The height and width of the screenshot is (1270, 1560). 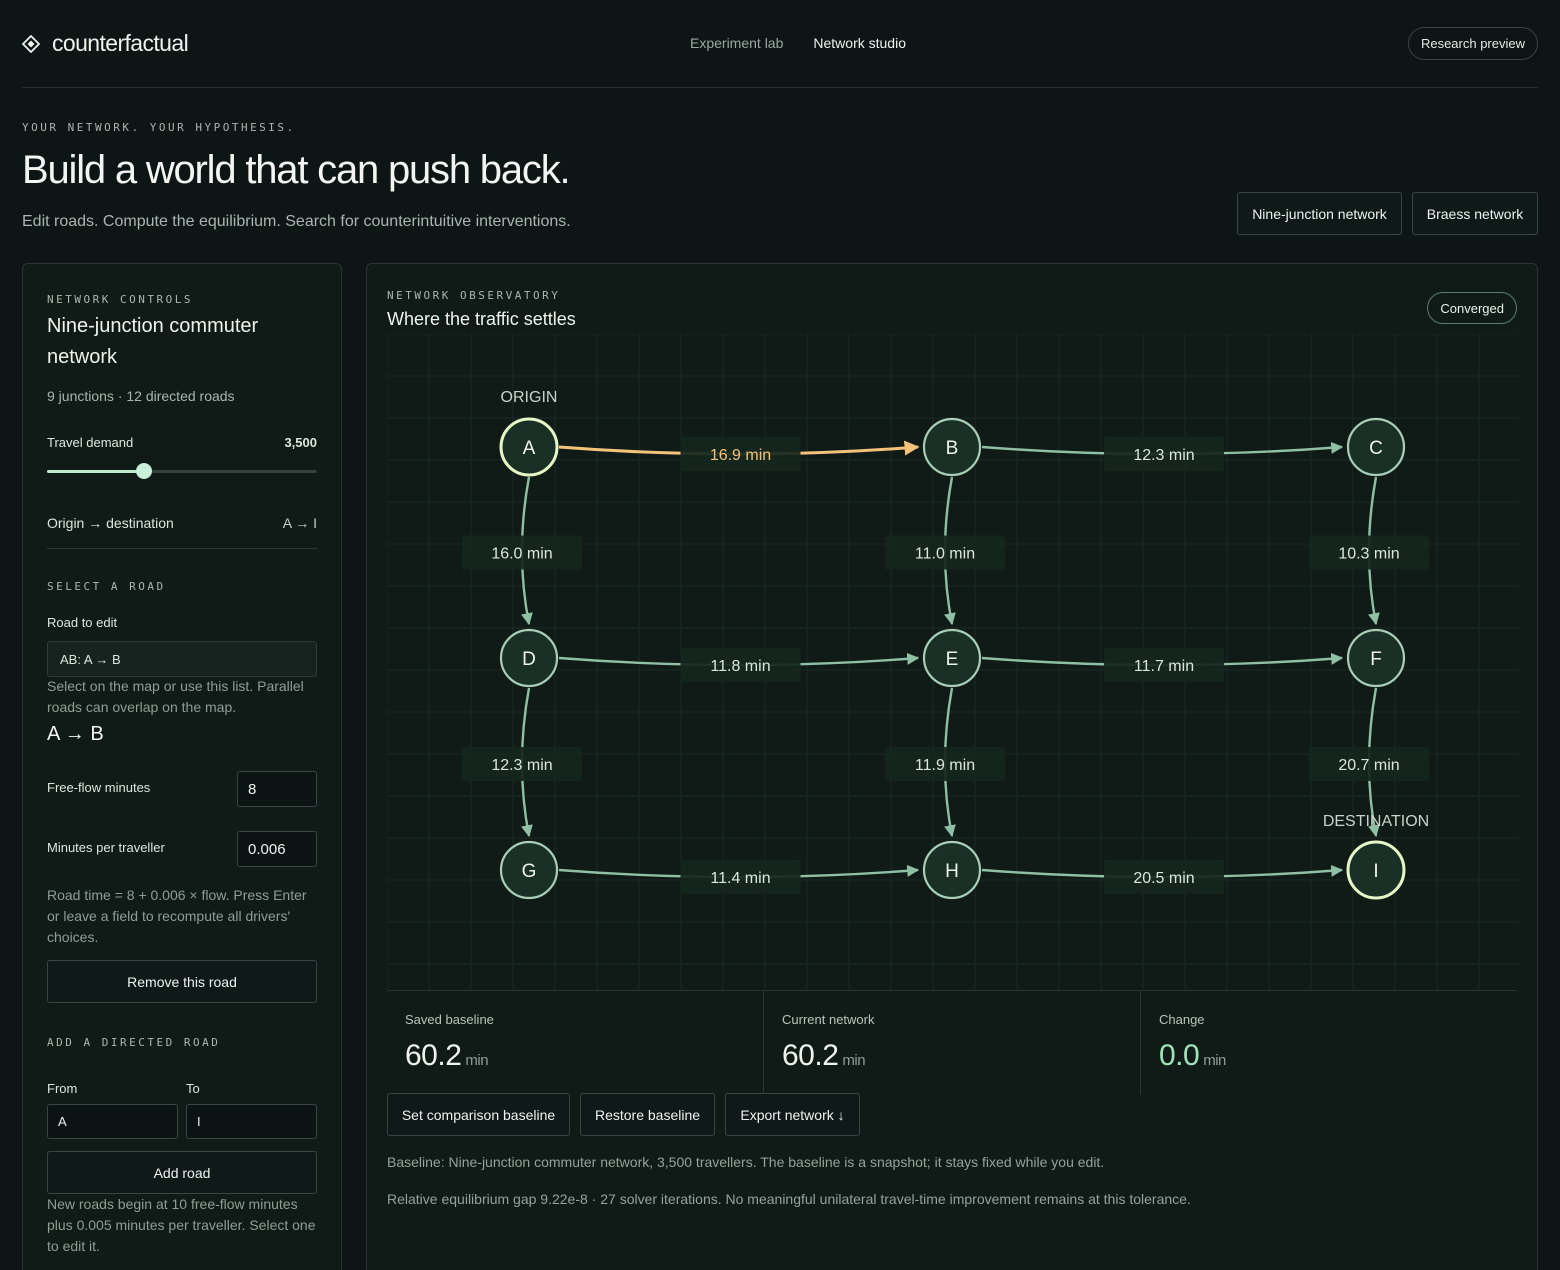 What do you see at coordinates (99, 787) in the screenshot?
I see `free-flow-label: Free-flow minutes` at bounding box center [99, 787].